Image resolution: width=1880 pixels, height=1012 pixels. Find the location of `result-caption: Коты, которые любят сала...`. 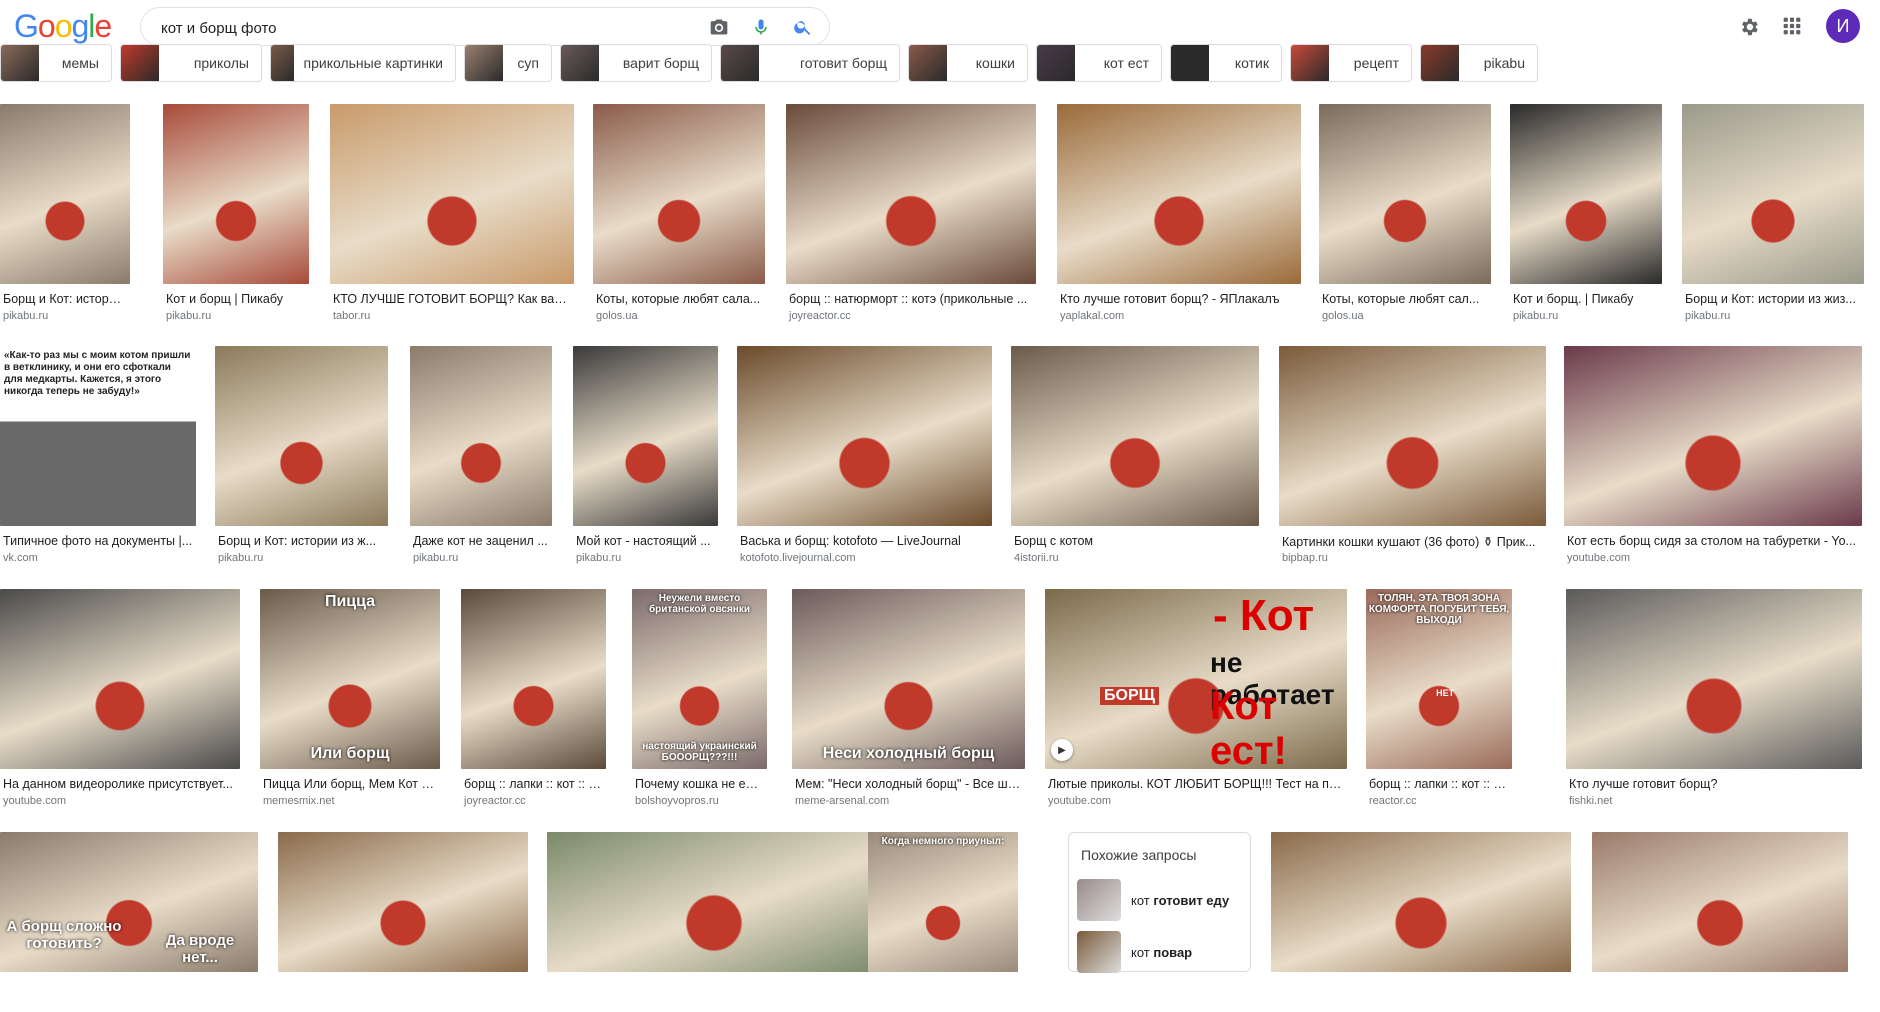

result-caption: Коты, которые любят сала... is located at coordinates (679, 299).